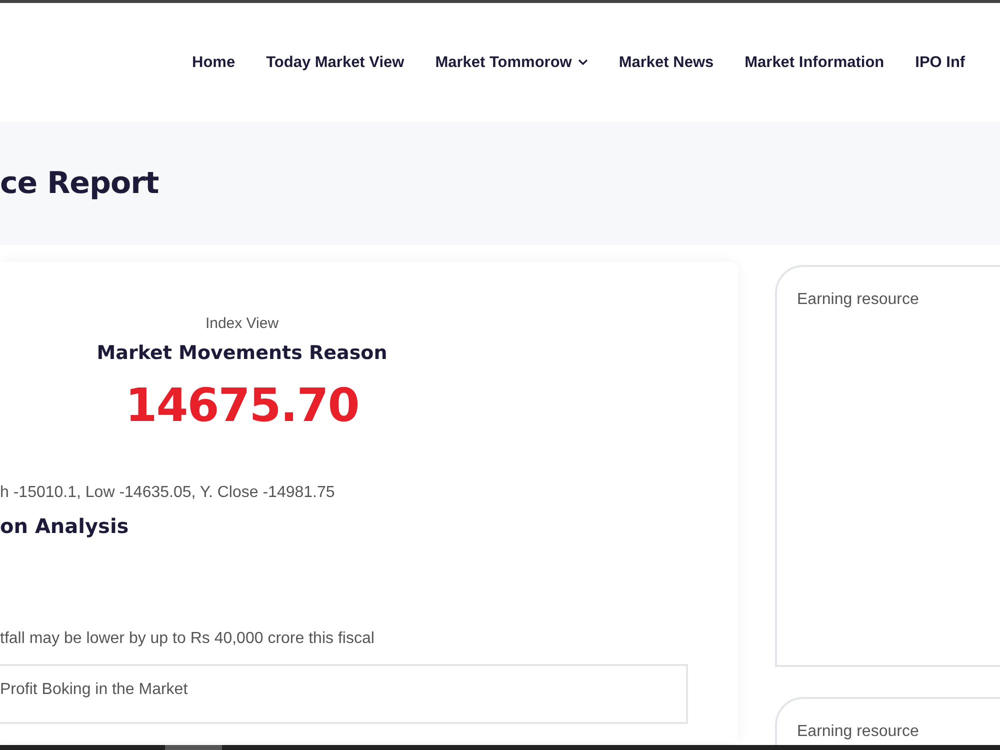  What do you see at coordinates (188, 639) in the screenshot?
I see `news-text: tfall may be lower by up to Rs 40,000 crore this fiscal` at bounding box center [188, 639].